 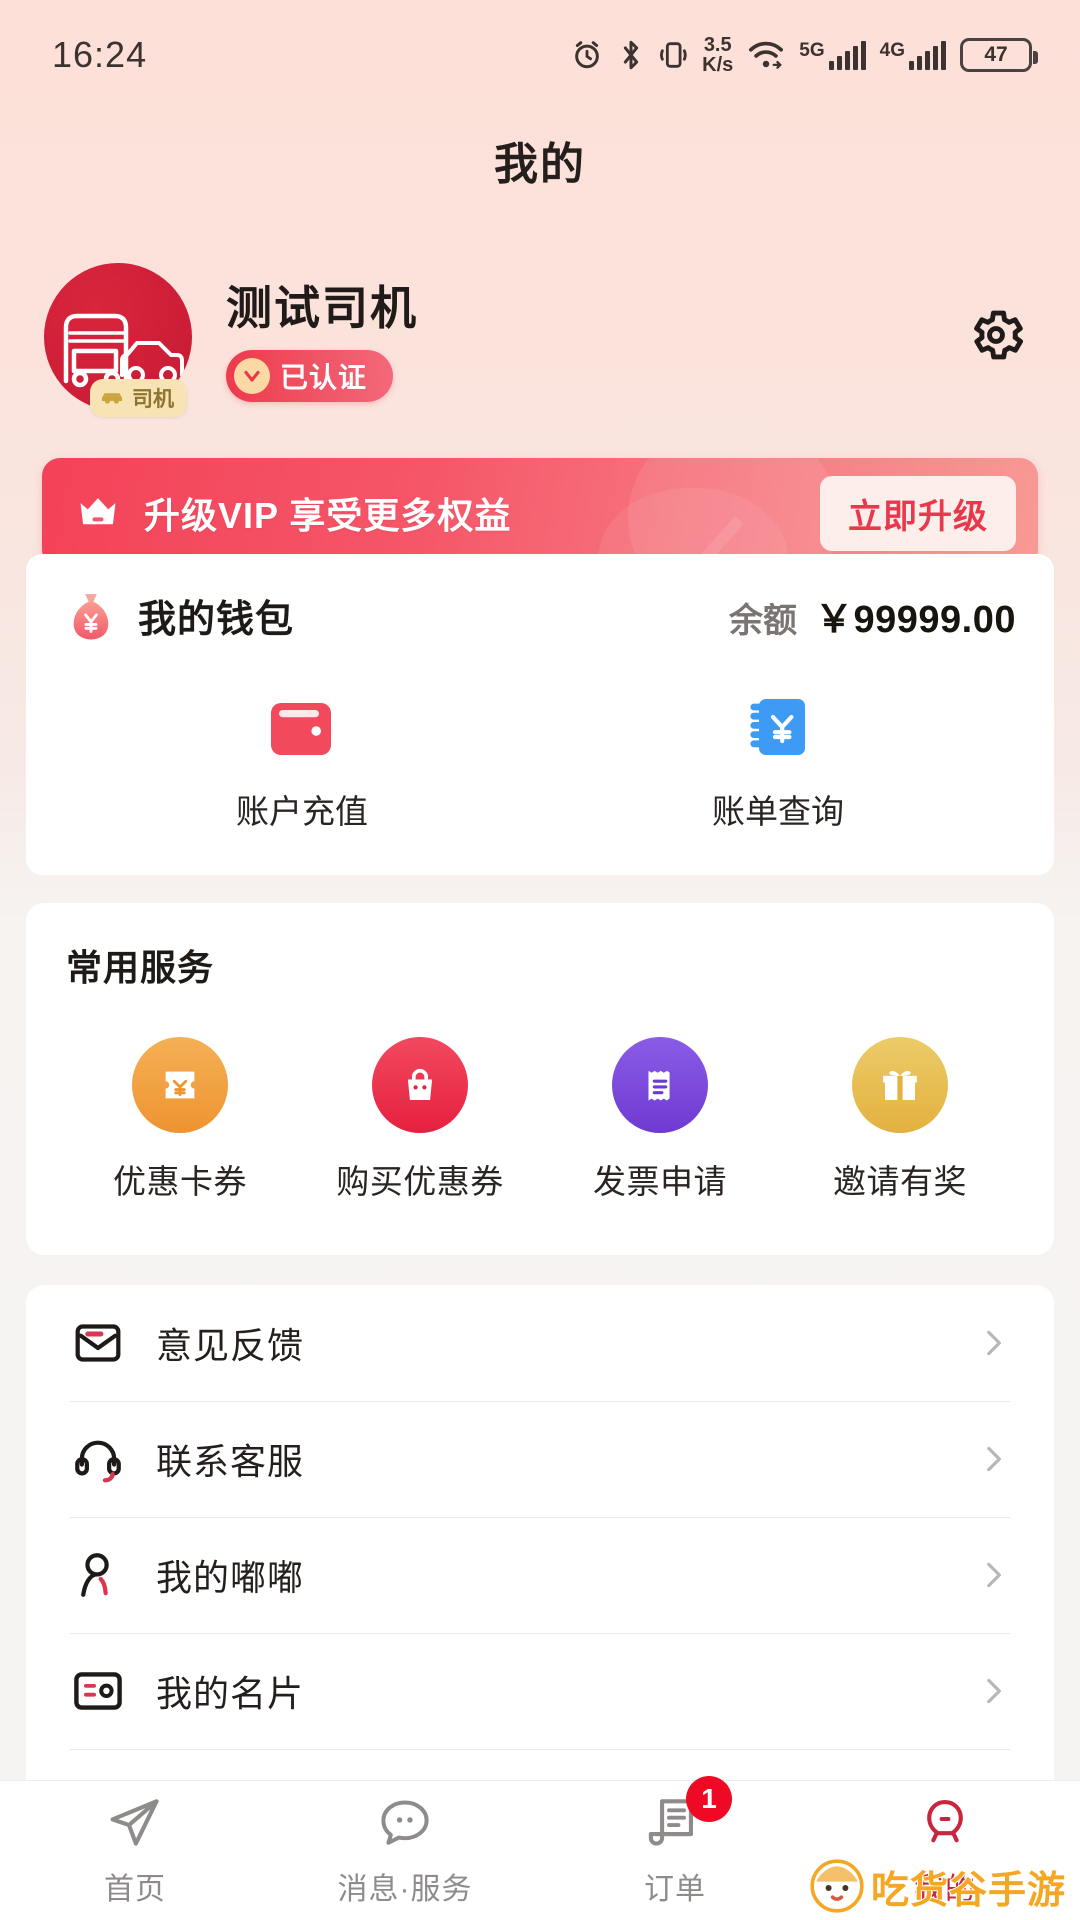 I want to click on profile-info: 测试司机 已认证, so click(x=322, y=337).